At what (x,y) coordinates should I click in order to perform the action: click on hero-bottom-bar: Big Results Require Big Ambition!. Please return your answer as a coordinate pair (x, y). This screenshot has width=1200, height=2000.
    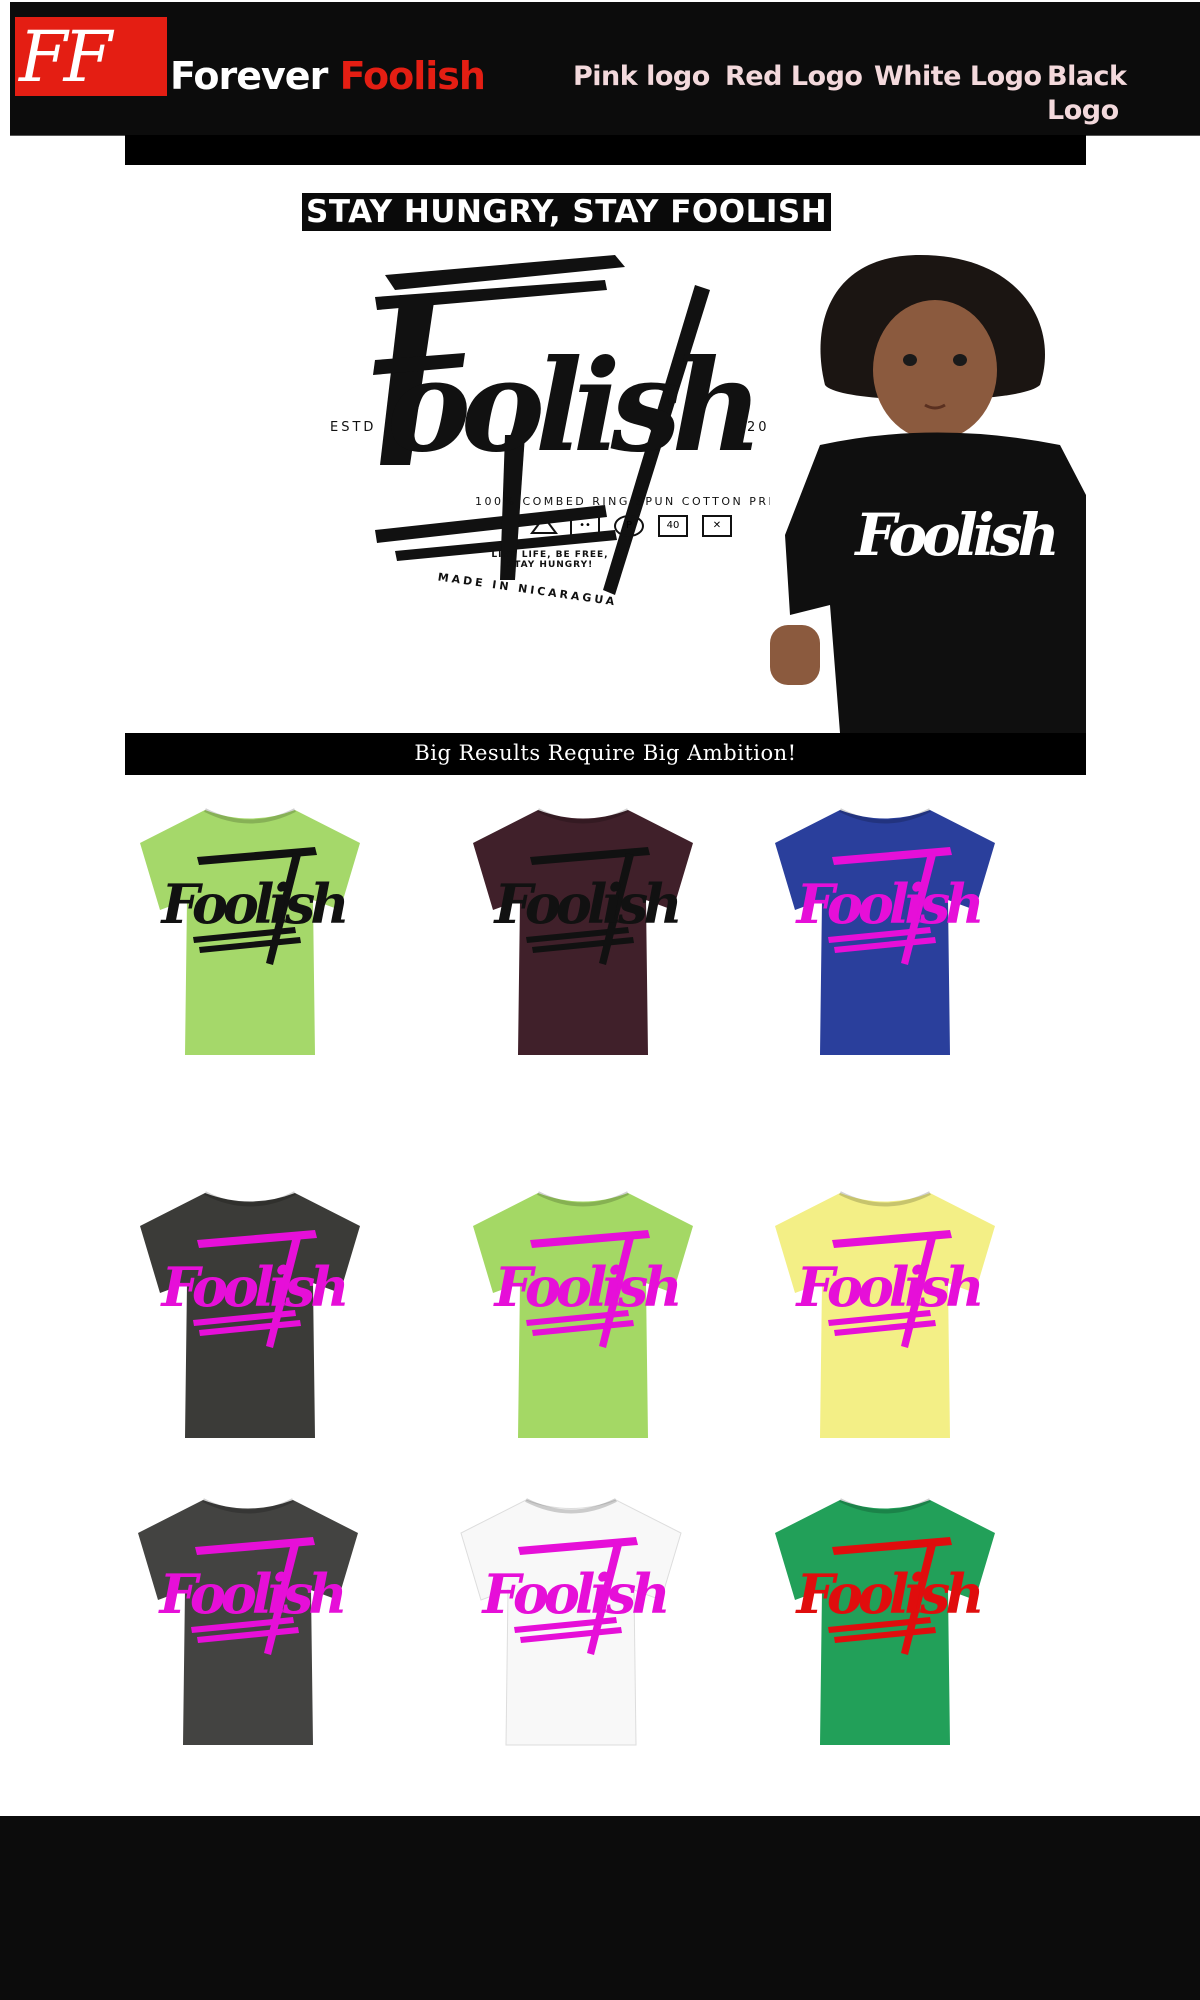
    Looking at the image, I should click on (605, 754).